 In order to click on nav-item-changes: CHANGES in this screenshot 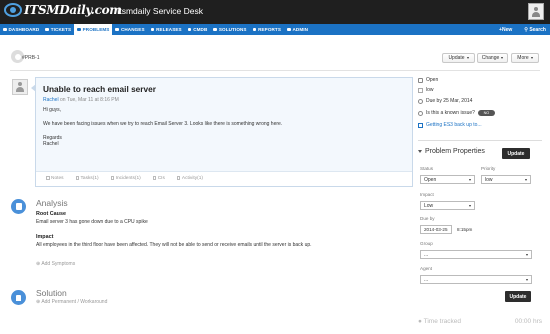, I will do `click(129, 29)`.